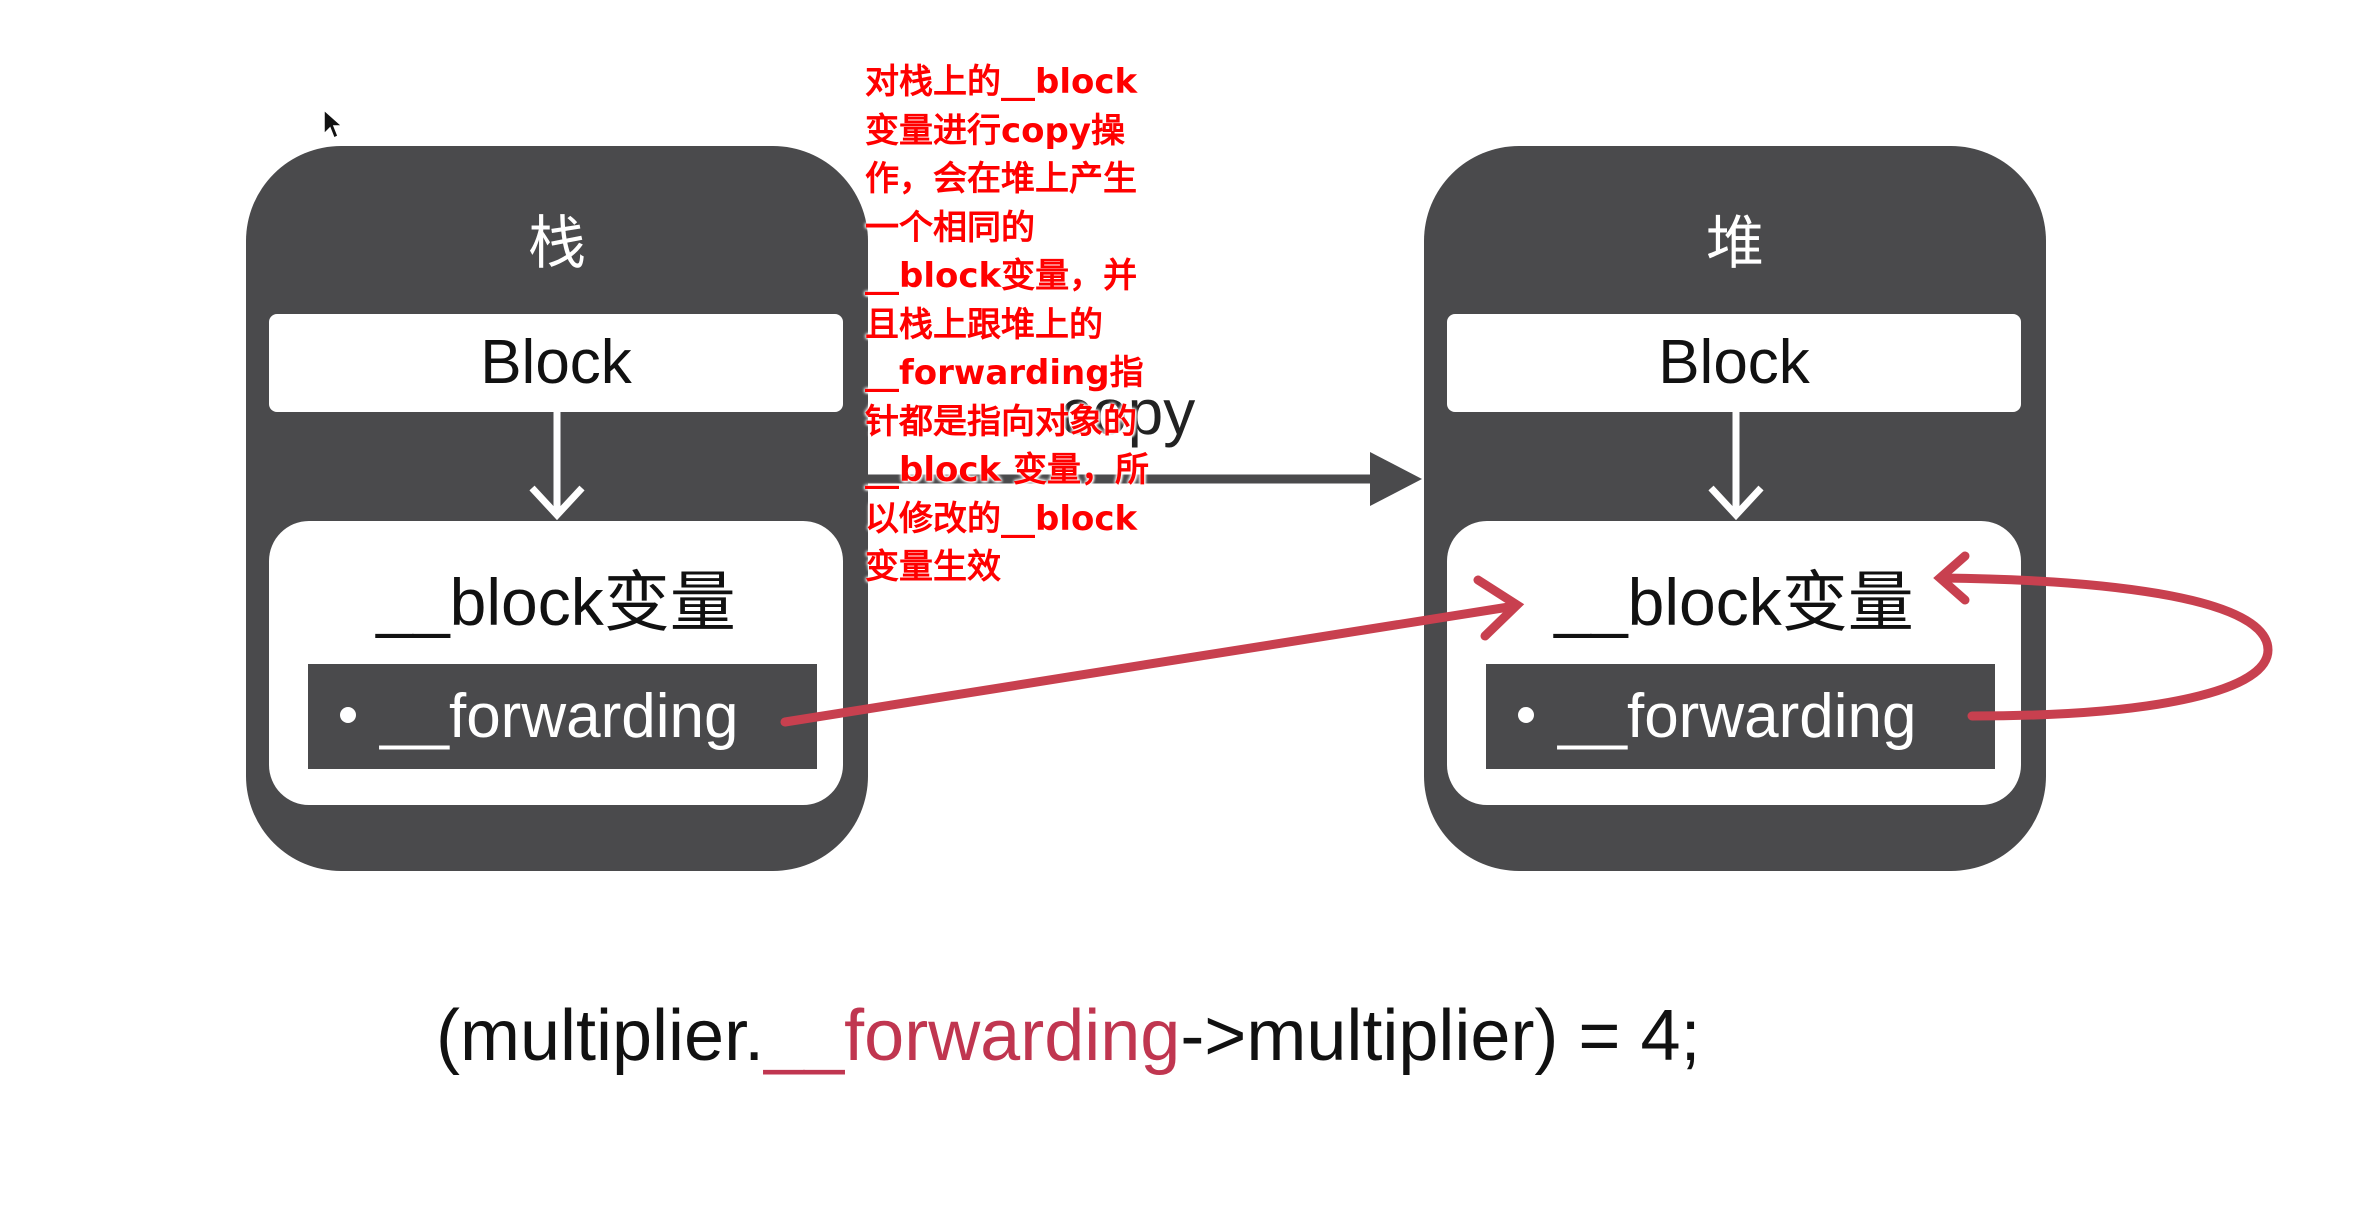 Image resolution: width=2356 pixels, height=1230 pixels. What do you see at coordinates (557, 466) in the screenshot?
I see `stack-down-arrow` at bounding box center [557, 466].